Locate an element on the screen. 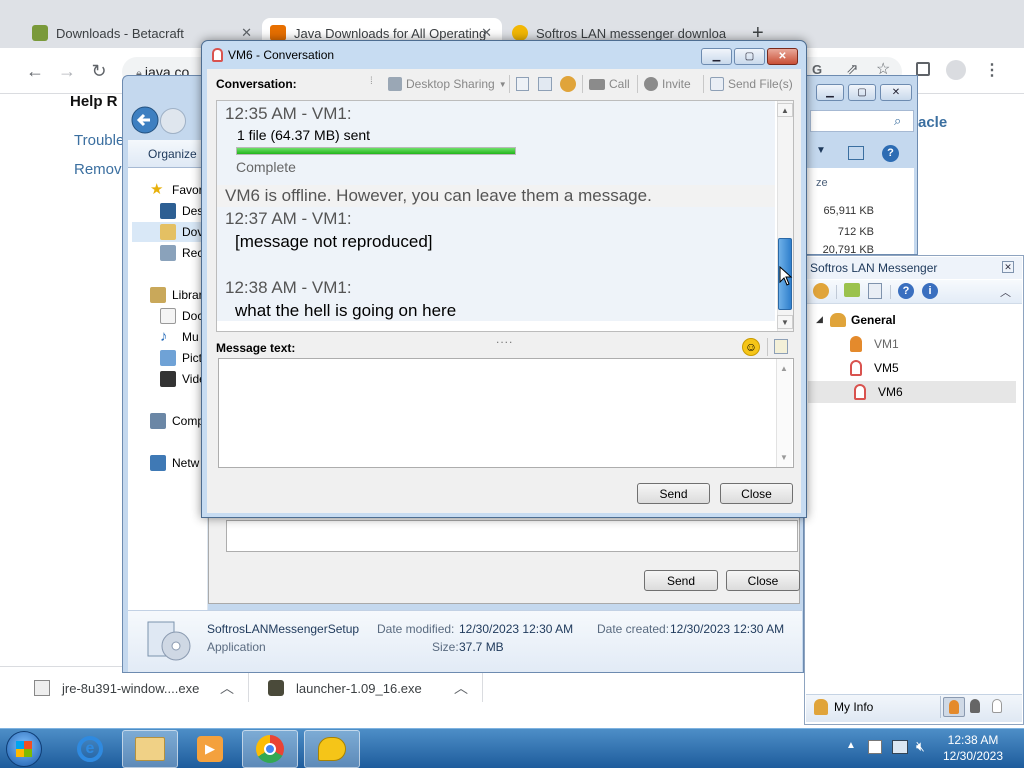 This screenshot has height=768, width=1024. back-arrow-icon: ← is located at coordinates (35, 71).